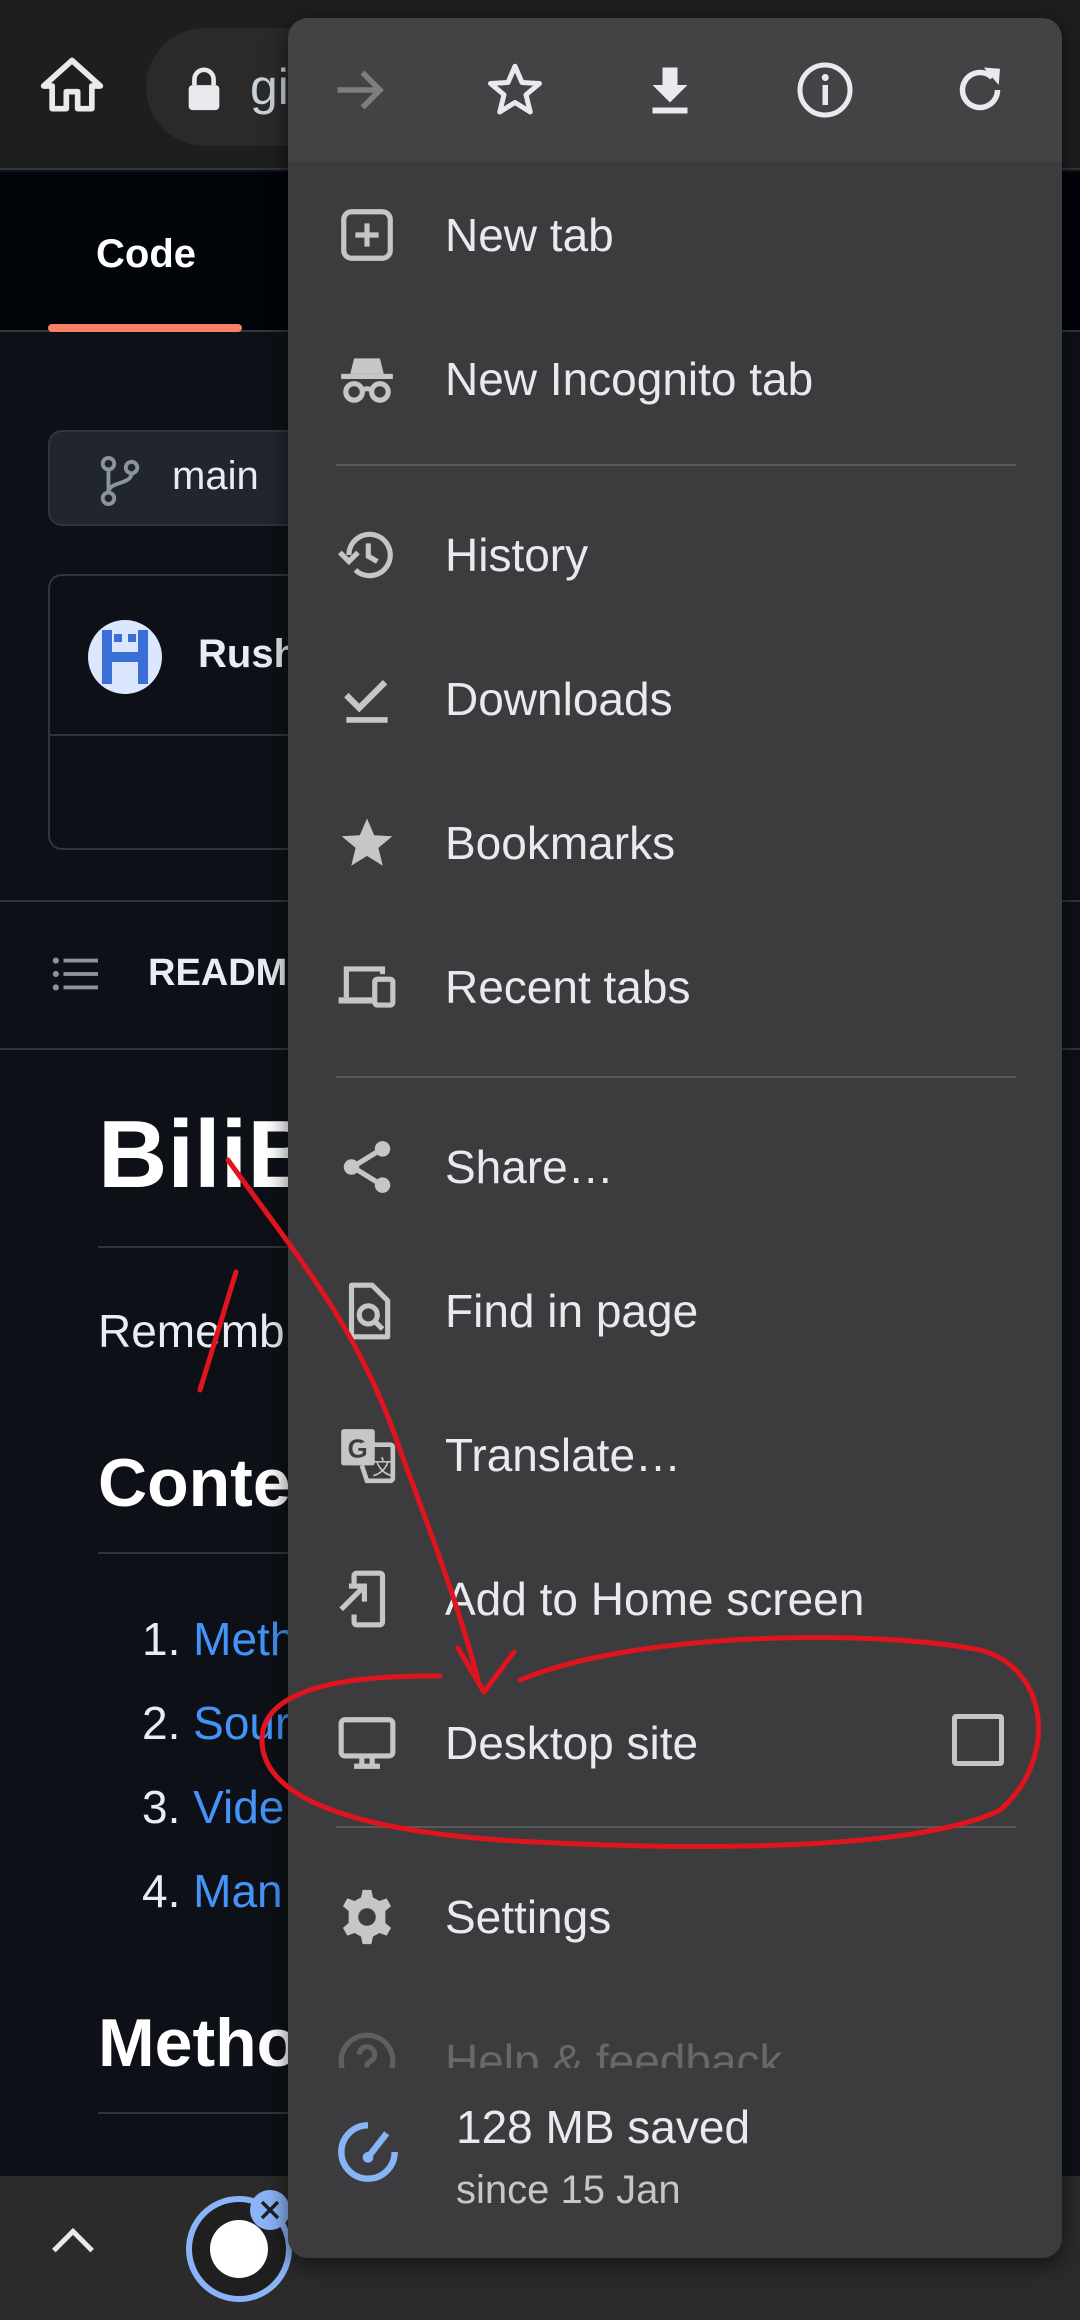 This screenshot has height=2320, width=1080. I want to click on menu-item-label: New Incognito tab, so click(629, 379).